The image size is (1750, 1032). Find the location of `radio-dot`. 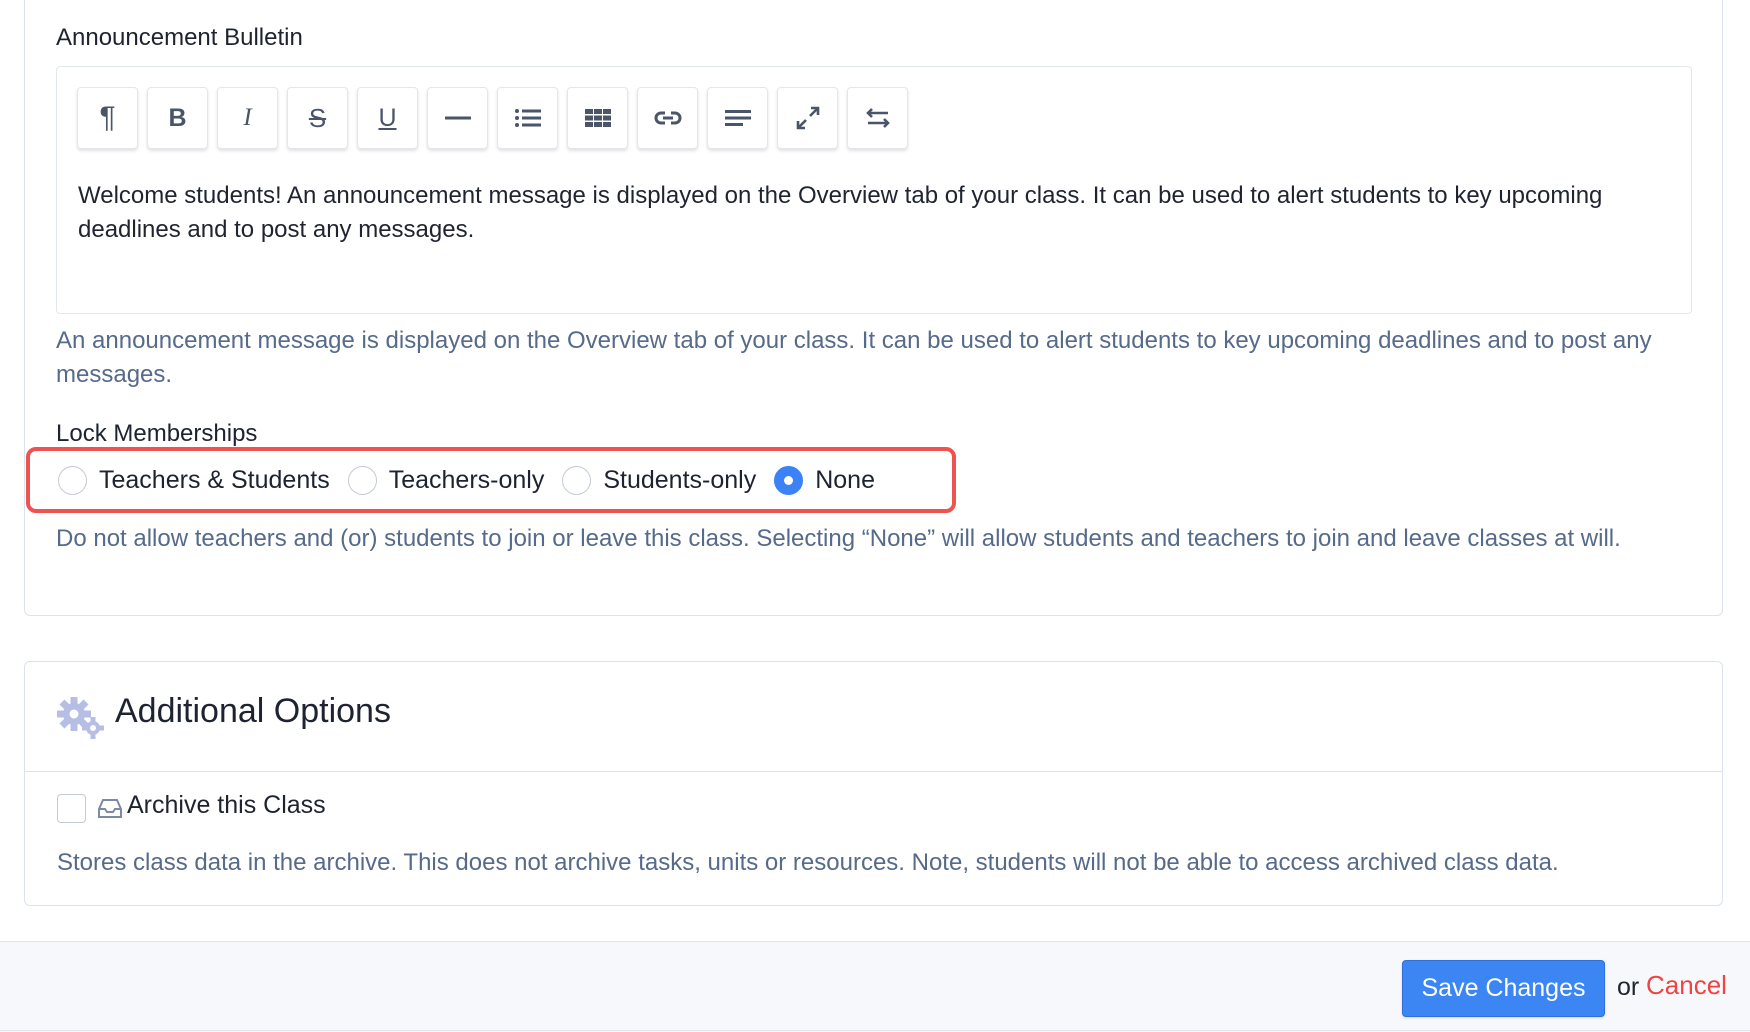

radio-dot is located at coordinates (789, 480).